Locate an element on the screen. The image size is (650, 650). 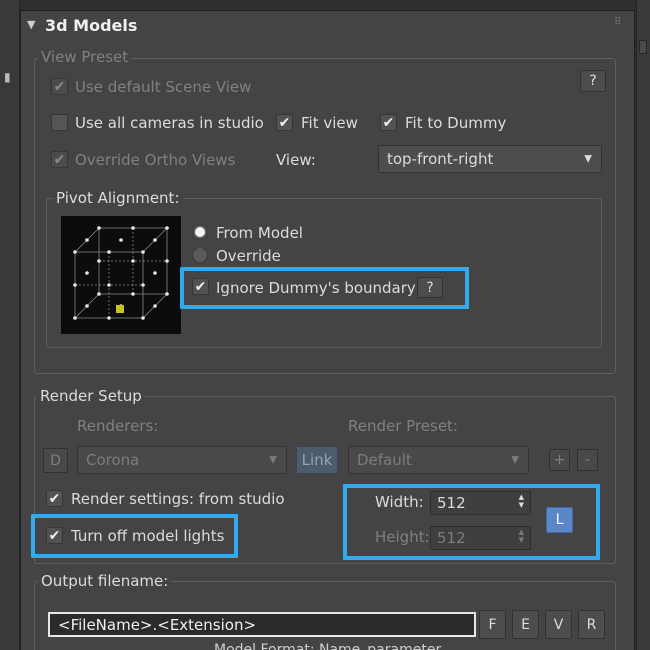
pivot-alignment-label: Pivot Alignment: is located at coordinates (118, 198).